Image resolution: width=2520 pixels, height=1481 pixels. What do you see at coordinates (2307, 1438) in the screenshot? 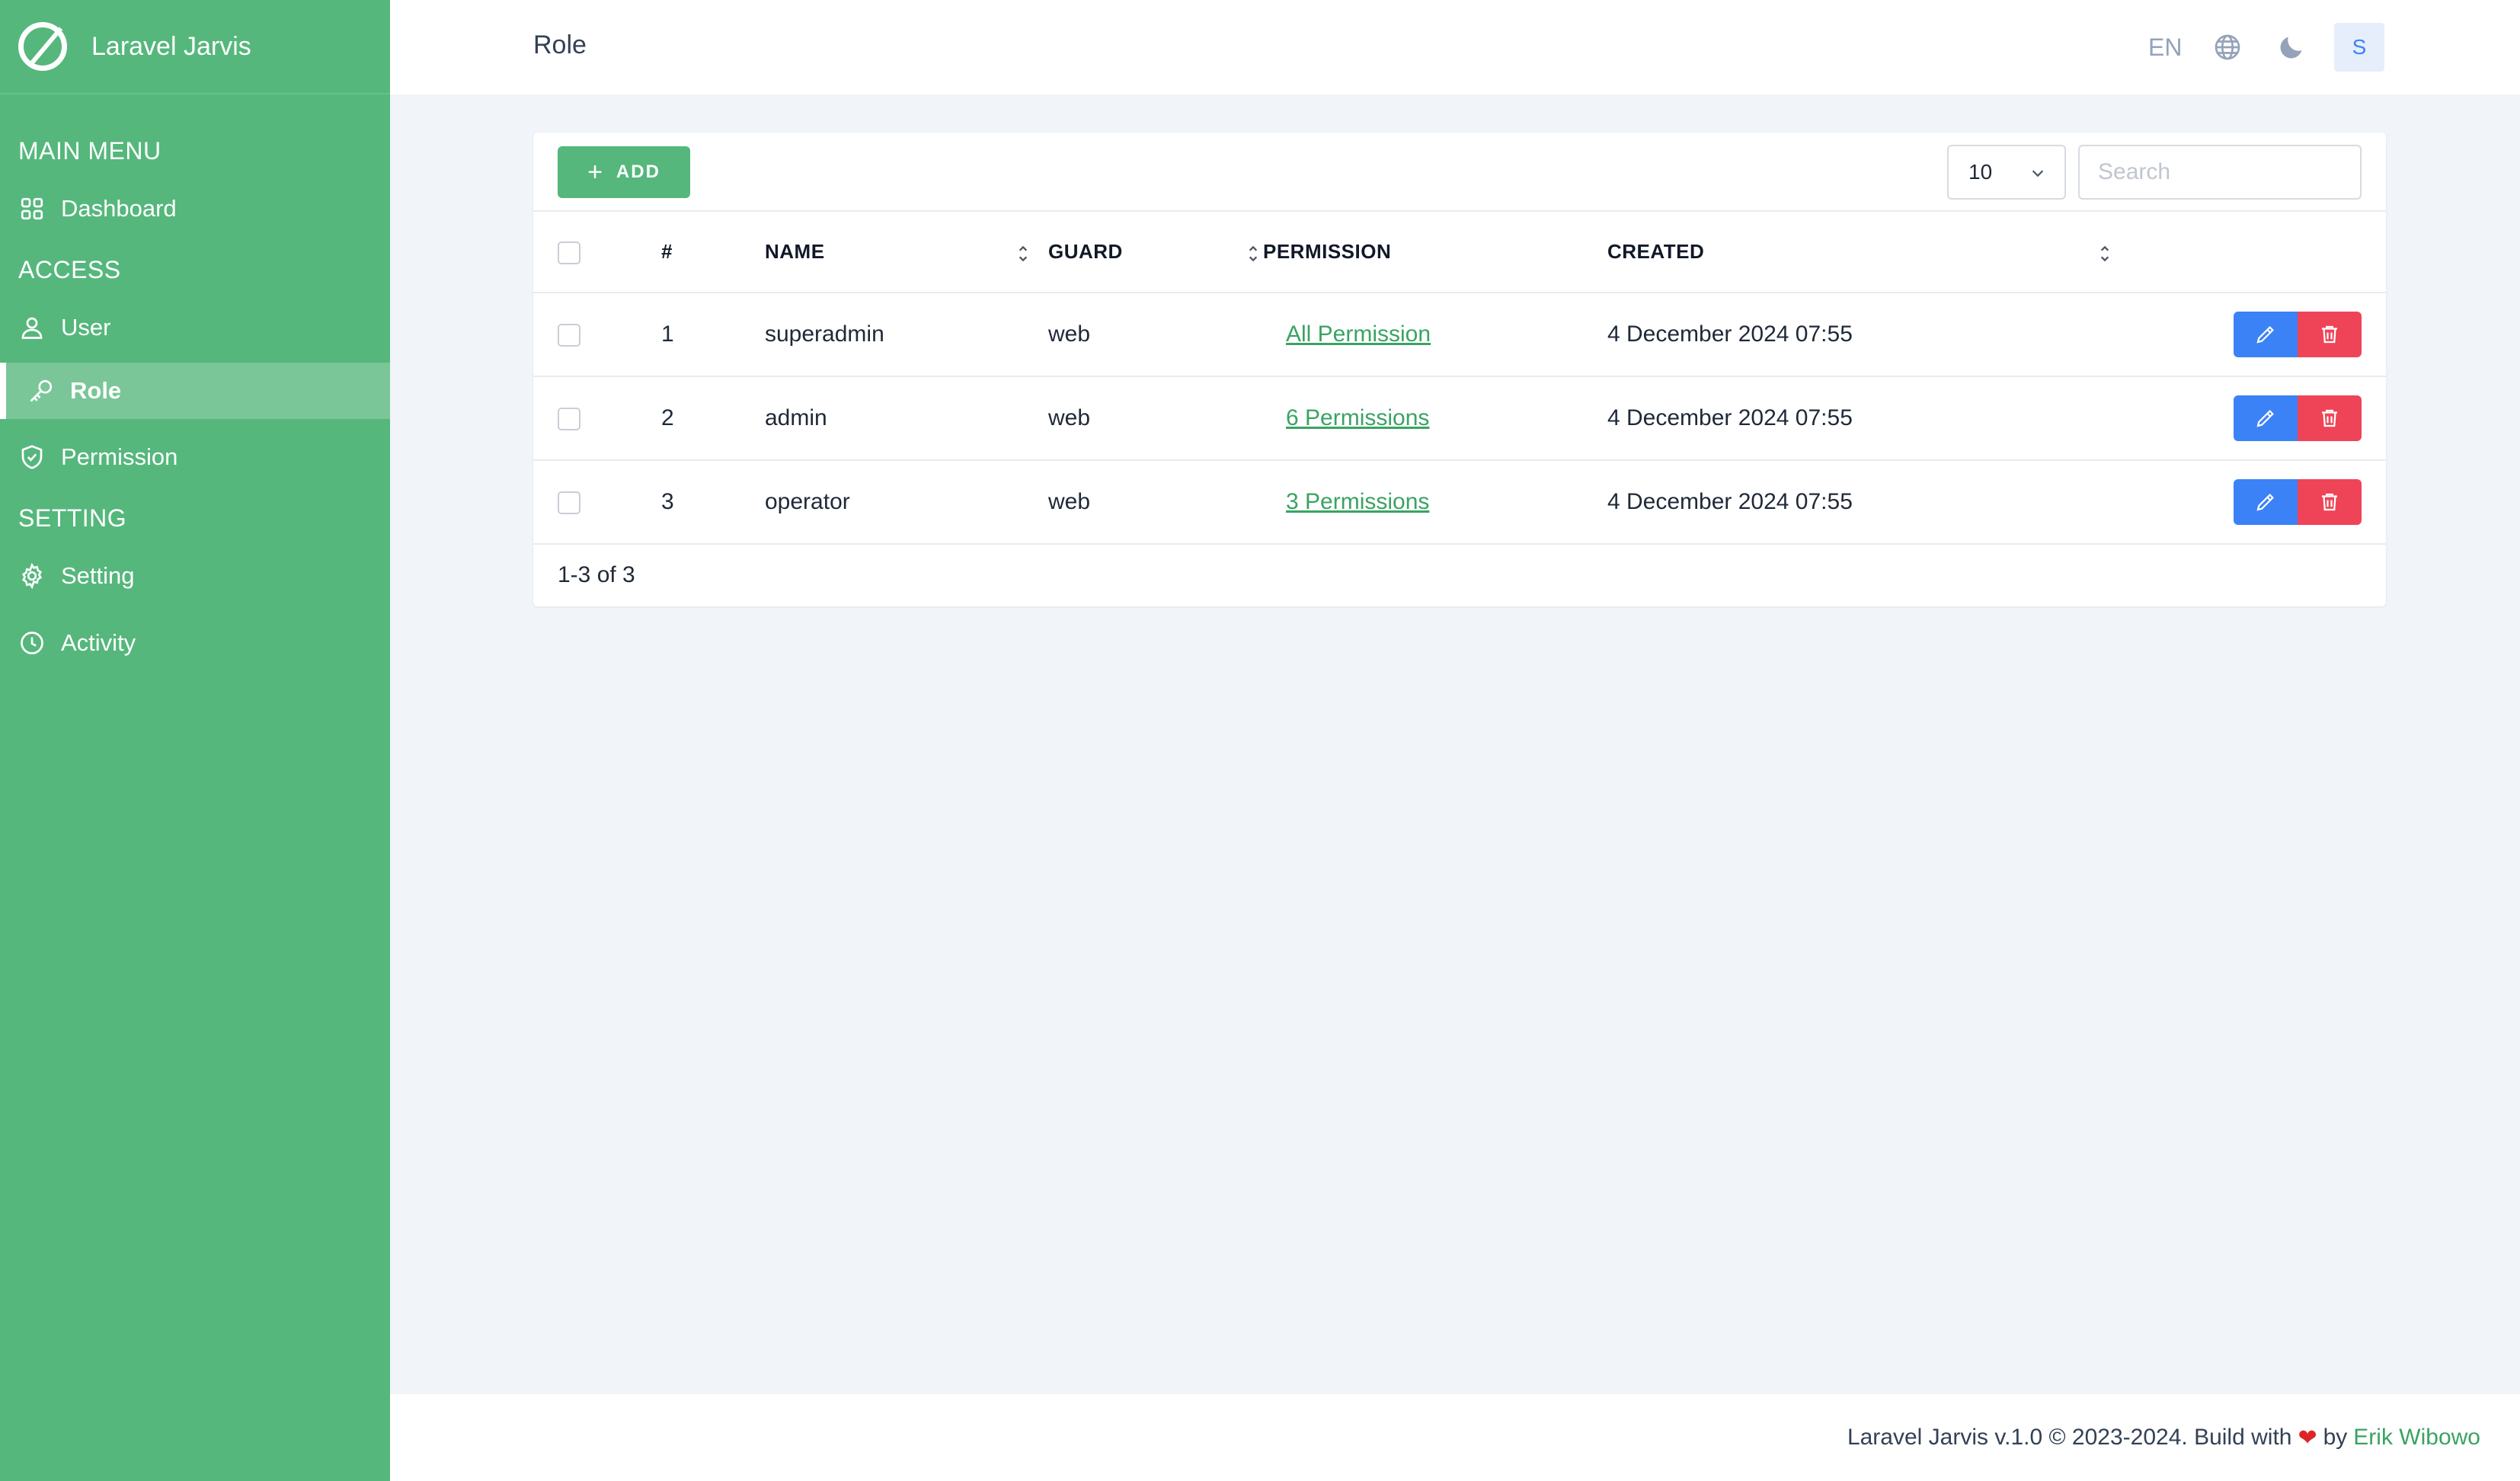
I see `heart-icon: ❤` at bounding box center [2307, 1438].